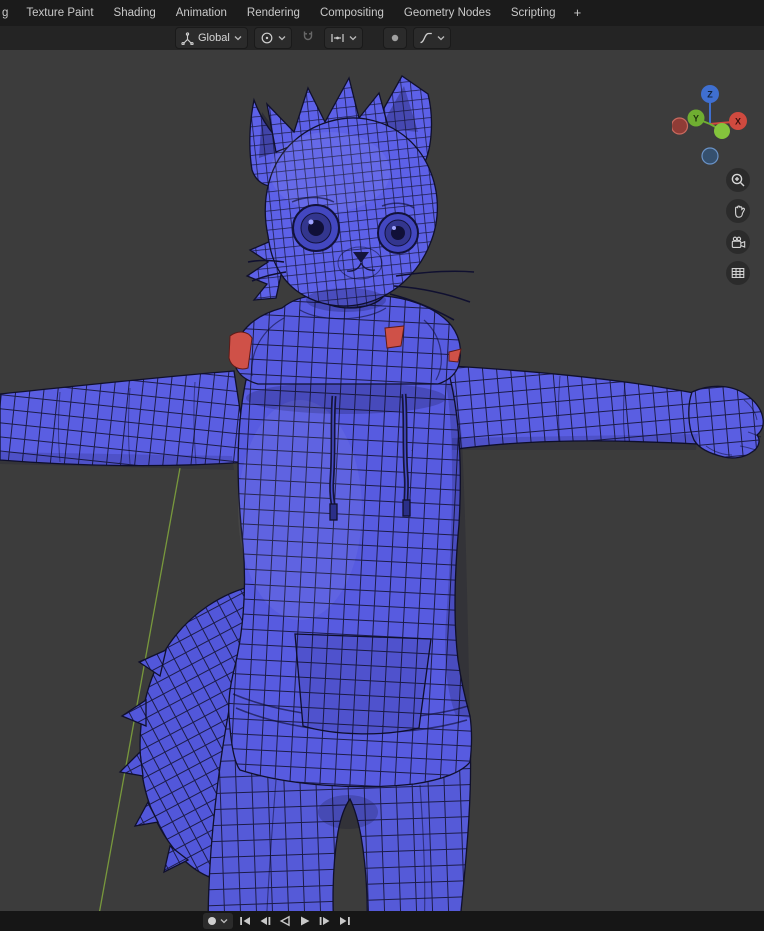 The width and height of the screenshot is (764, 931). I want to click on magnet-snap-toggle, so click(308, 38).